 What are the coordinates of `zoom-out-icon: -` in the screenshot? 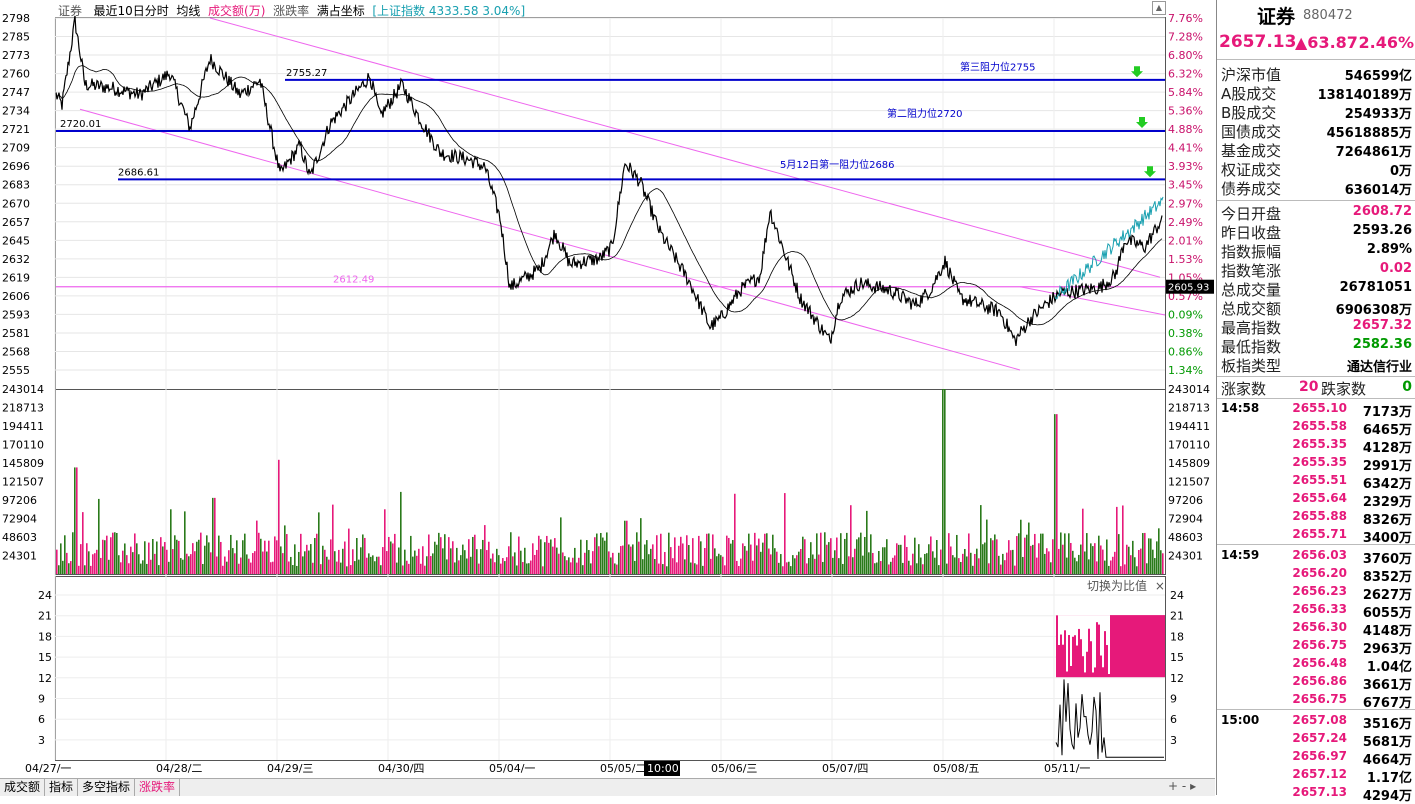 It's located at (1184, 786).